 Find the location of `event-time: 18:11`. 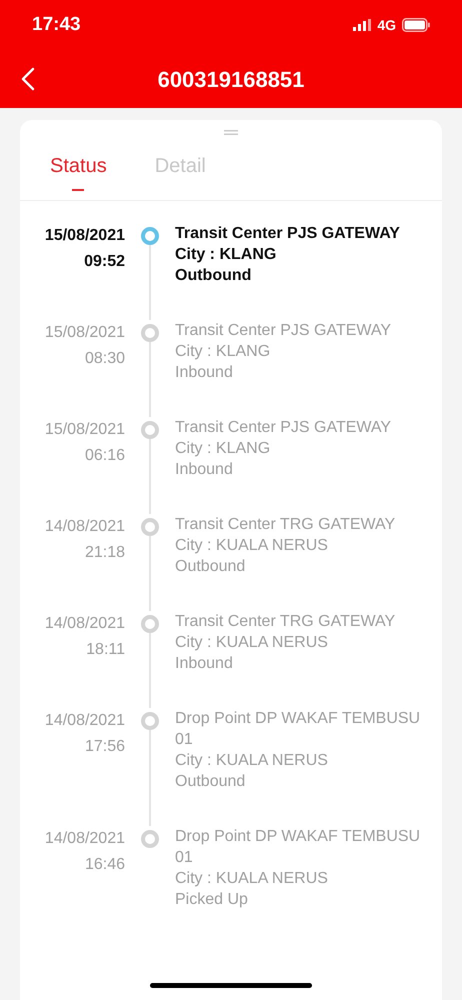

event-time: 18:11 is located at coordinates (105, 650).